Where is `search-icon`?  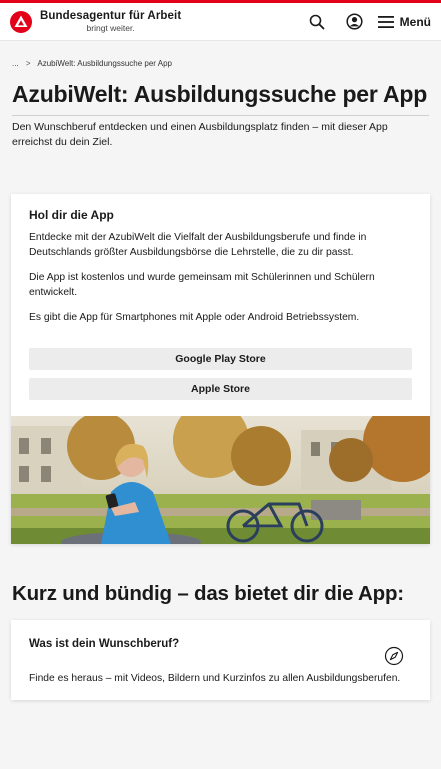
search-icon is located at coordinates (317, 21).